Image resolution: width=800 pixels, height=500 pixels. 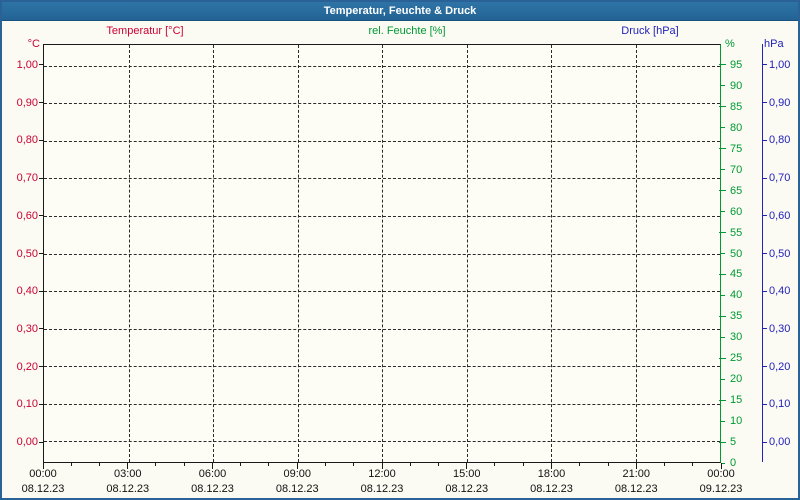 I want to click on percent-axis-label: 75, so click(x=736, y=148).